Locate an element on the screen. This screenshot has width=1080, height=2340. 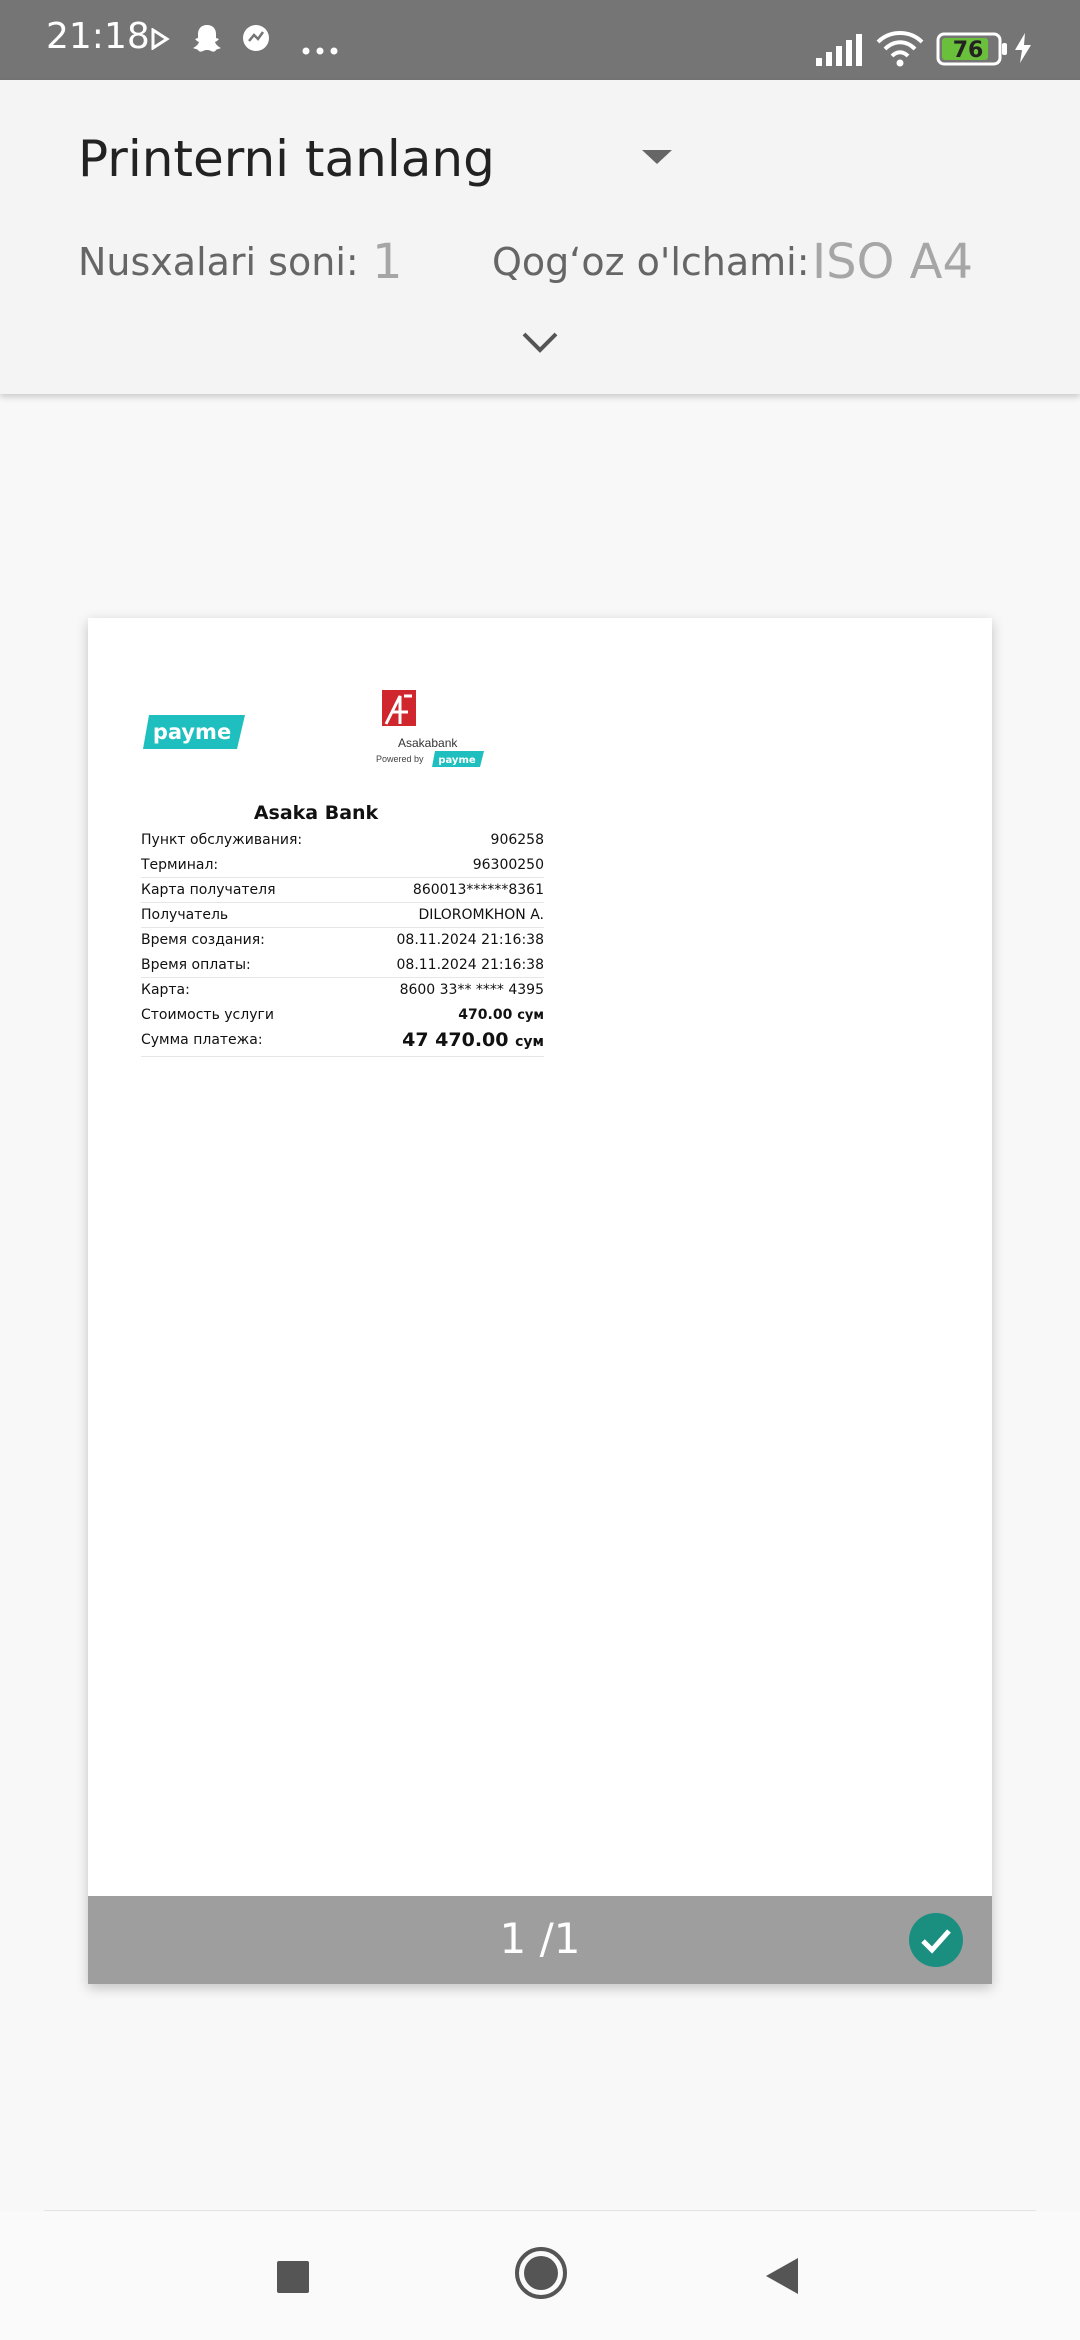
row-value: DILOROMKHON A. is located at coordinates (481, 915).